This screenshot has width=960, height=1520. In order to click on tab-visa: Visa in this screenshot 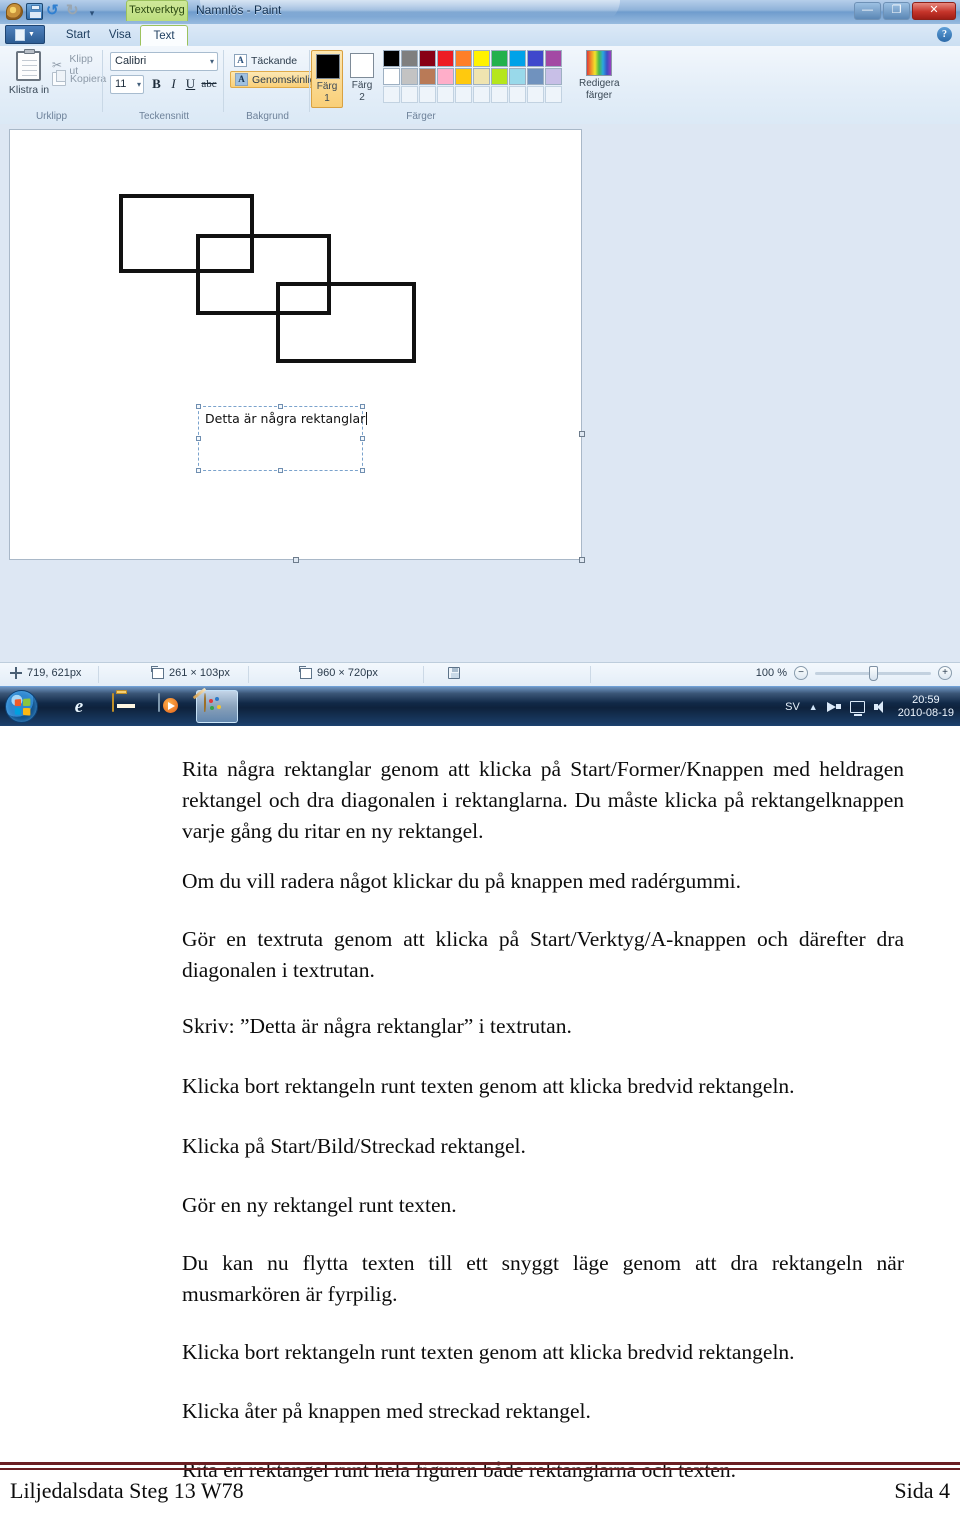, I will do `click(120, 35)`.